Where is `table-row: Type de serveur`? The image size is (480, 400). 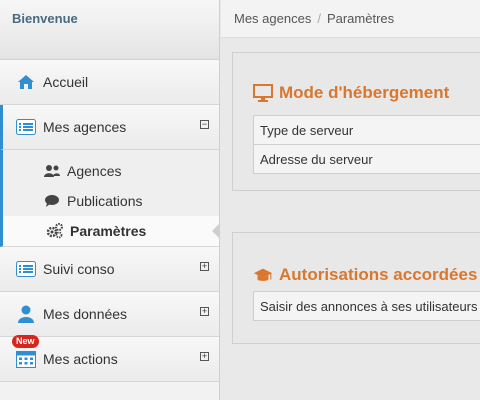
table-row: Type de serveur is located at coordinates (366, 130).